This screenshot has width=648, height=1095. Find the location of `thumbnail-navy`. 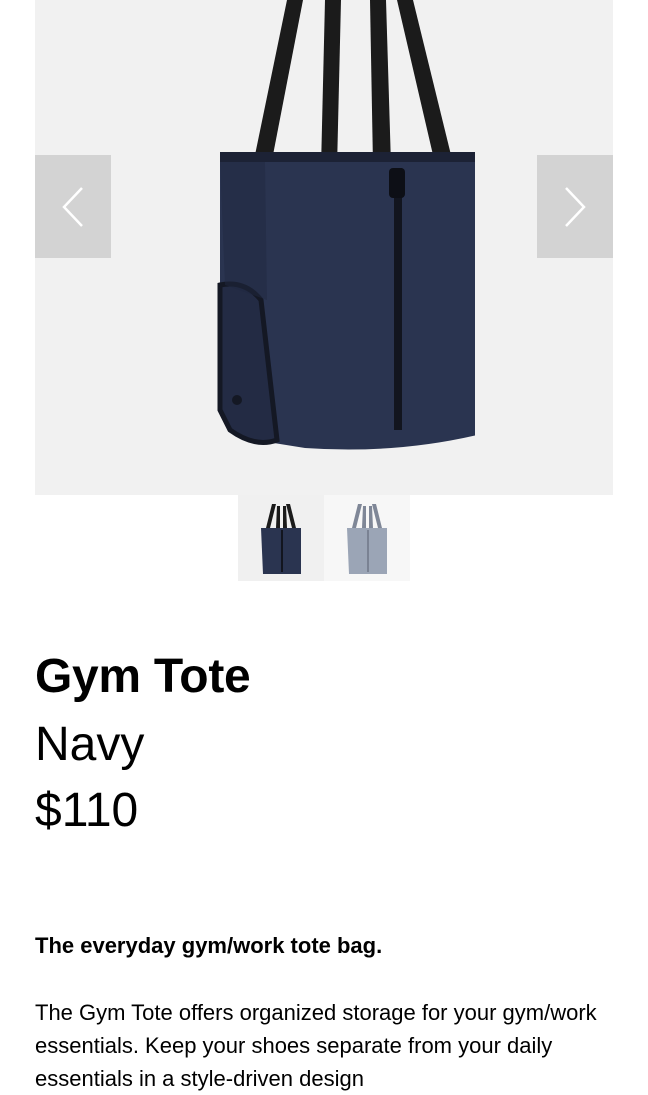

thumbnail-navy is located at coordinates (281, 538).